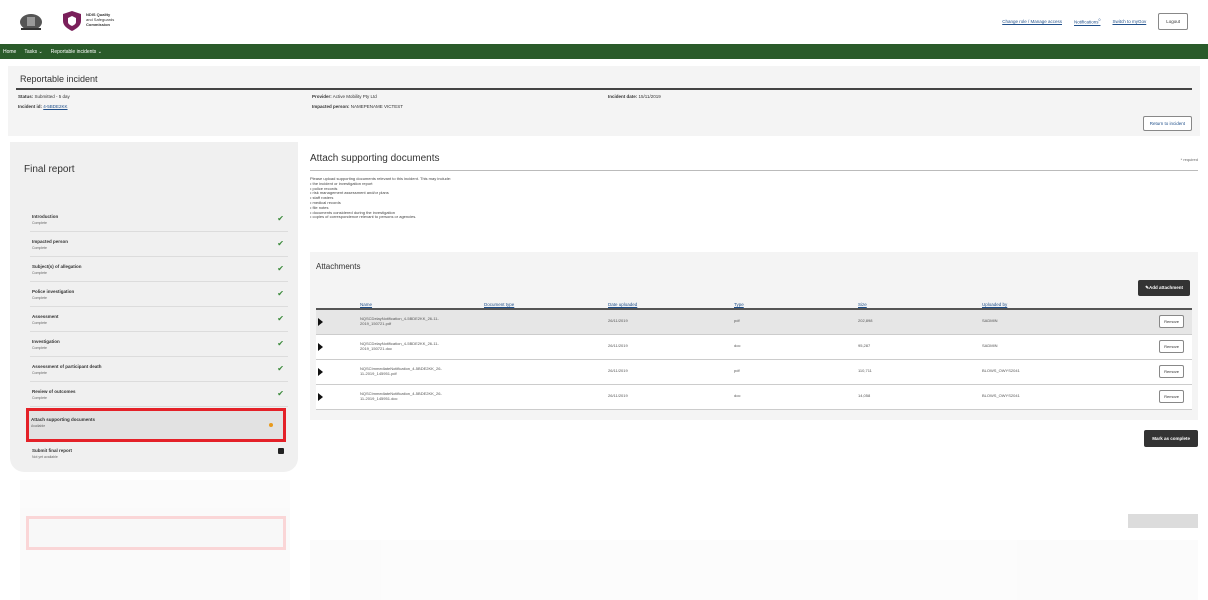  What do you see at coordinates (739, 304) in the screenshot?
I see `column-header-type: Type` at bounding box center [739, 304].